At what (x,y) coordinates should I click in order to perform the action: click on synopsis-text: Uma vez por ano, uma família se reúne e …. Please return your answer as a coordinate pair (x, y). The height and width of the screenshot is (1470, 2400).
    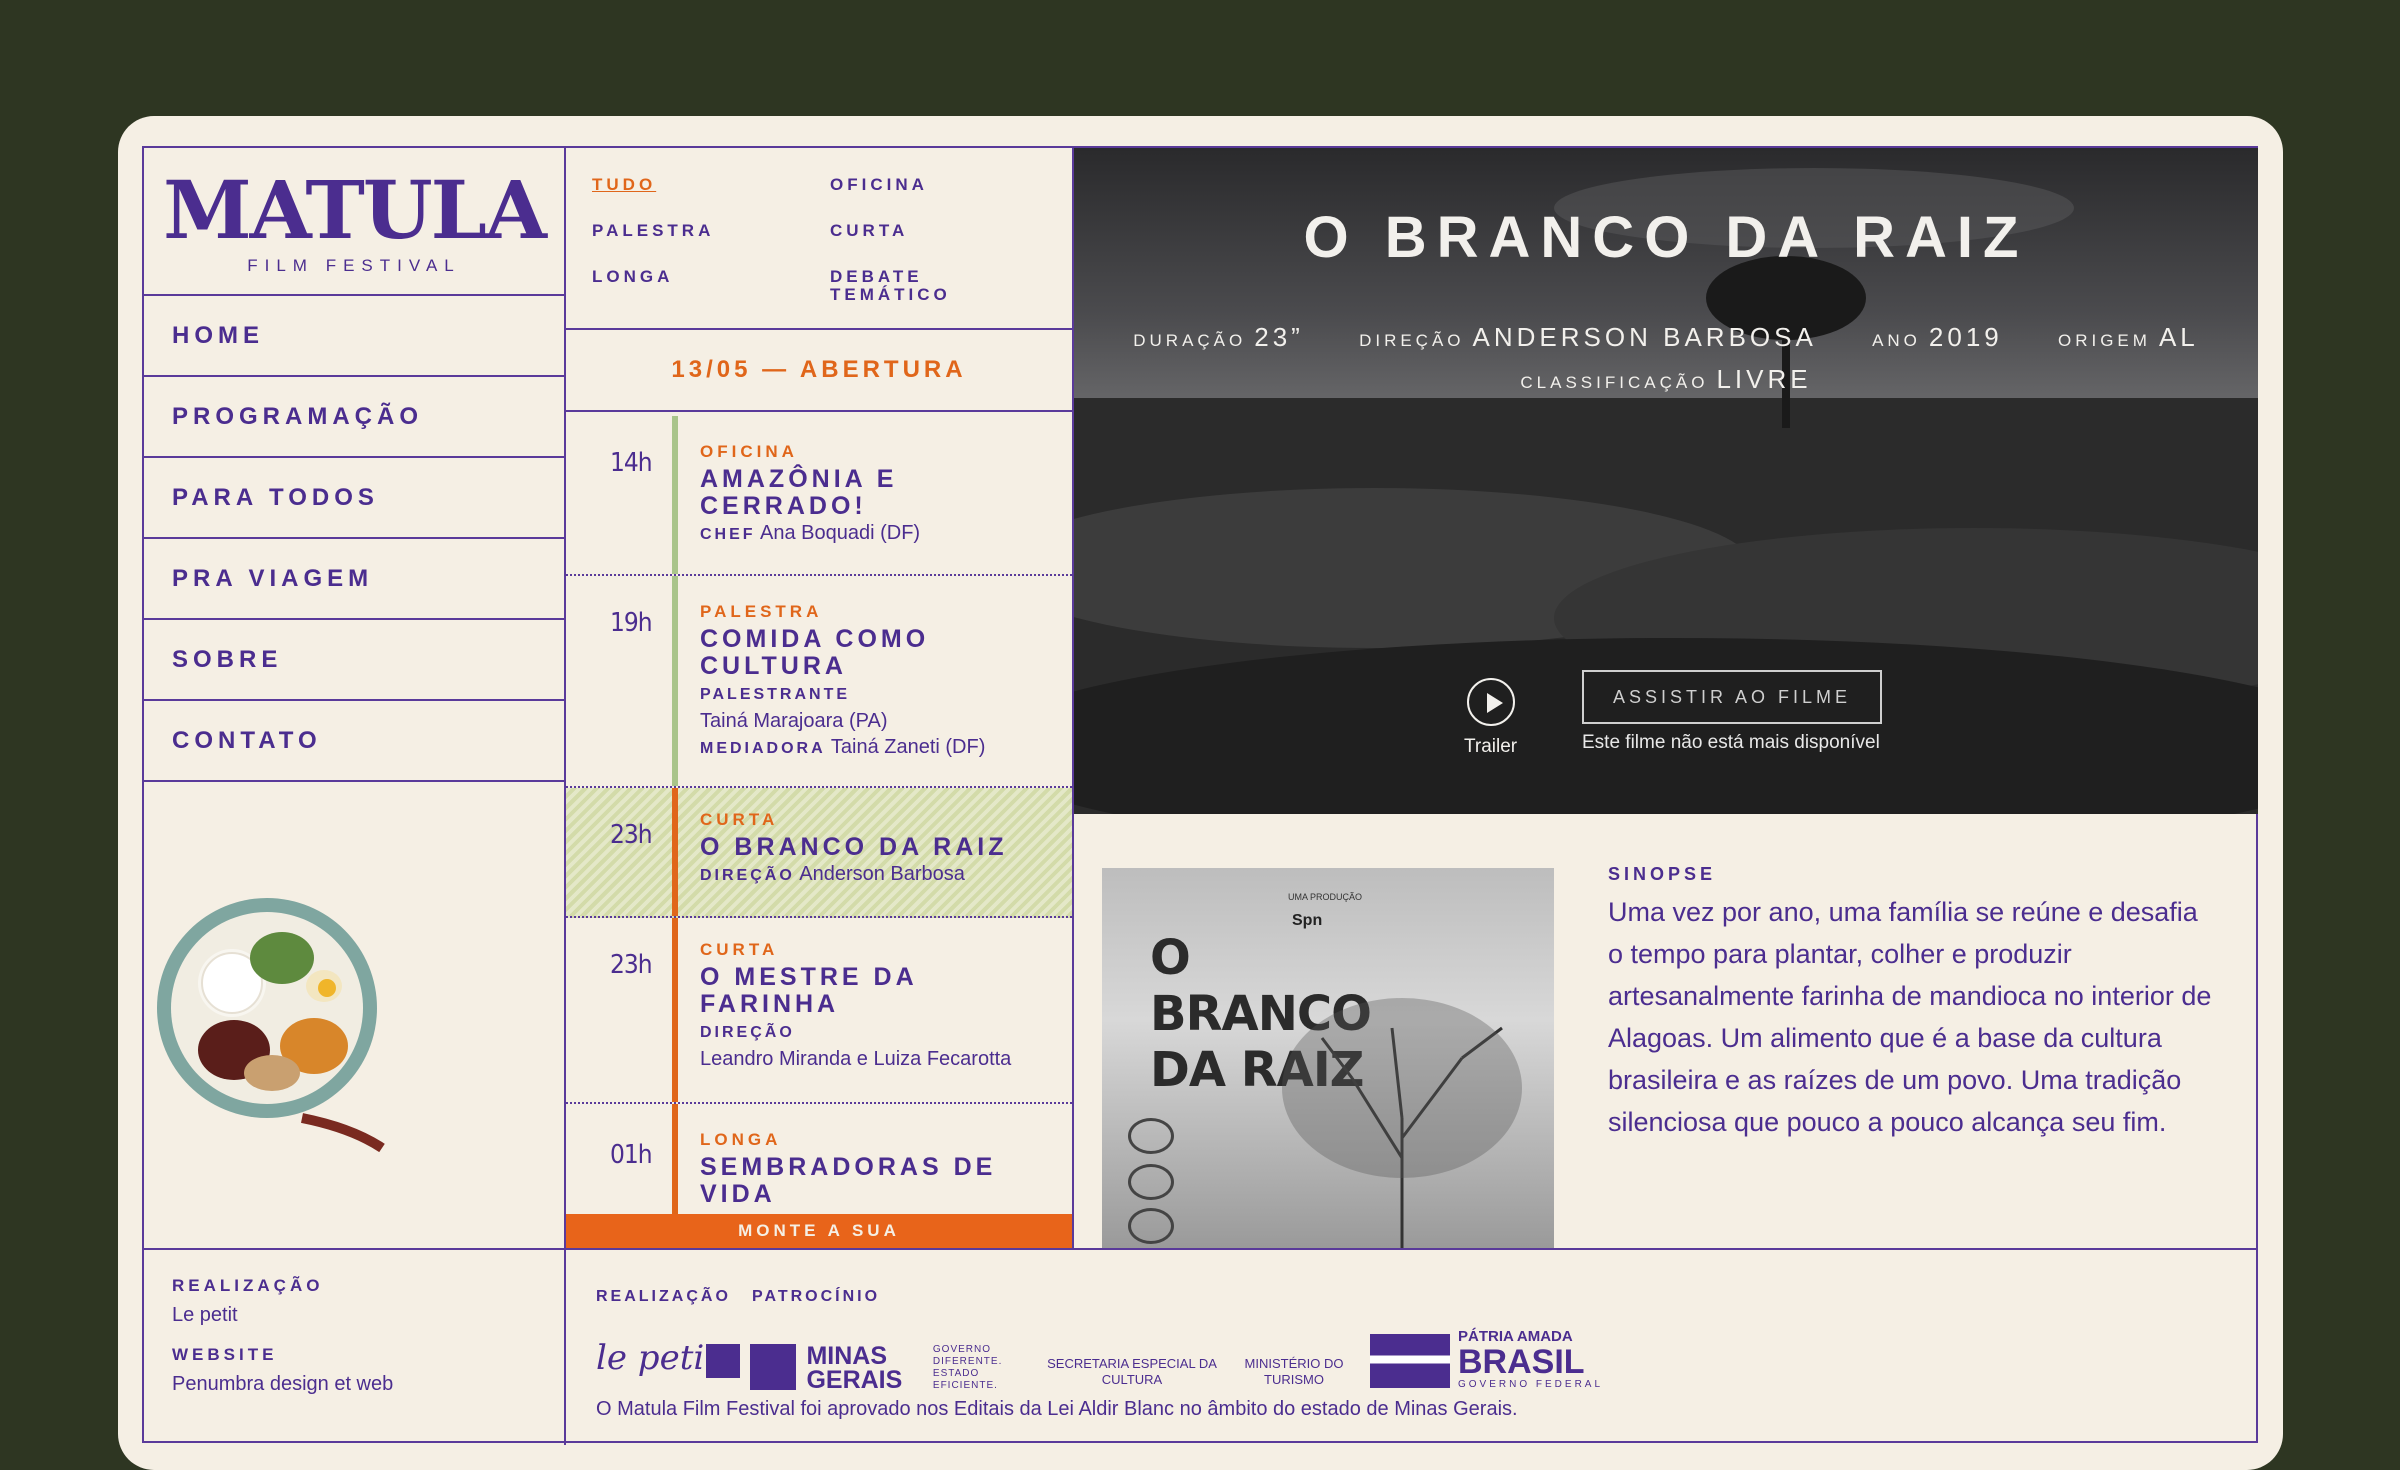
    Looking at the image, I should click on (1910, 1017).